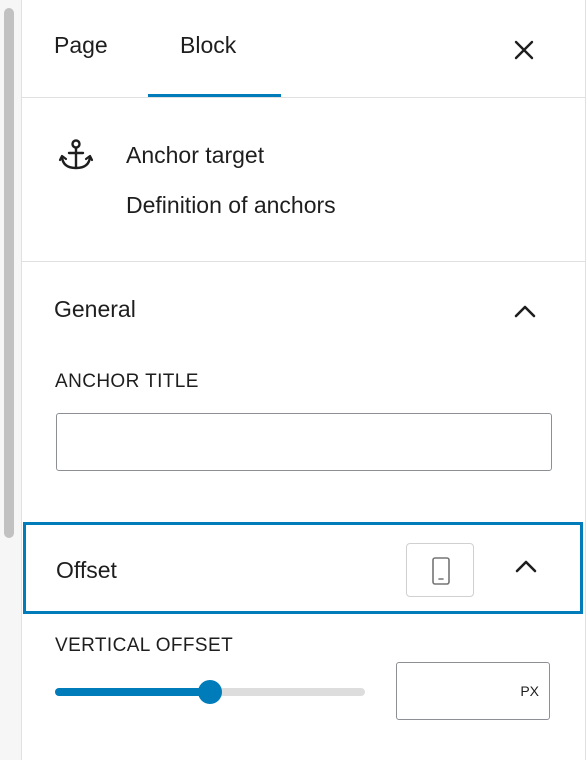 The height and width of the screenshot is (760, 586). What do you see at coordinates (95, 309) in the screenshot?
I see `general-panel-title: General` at bounding box center [95, 309].